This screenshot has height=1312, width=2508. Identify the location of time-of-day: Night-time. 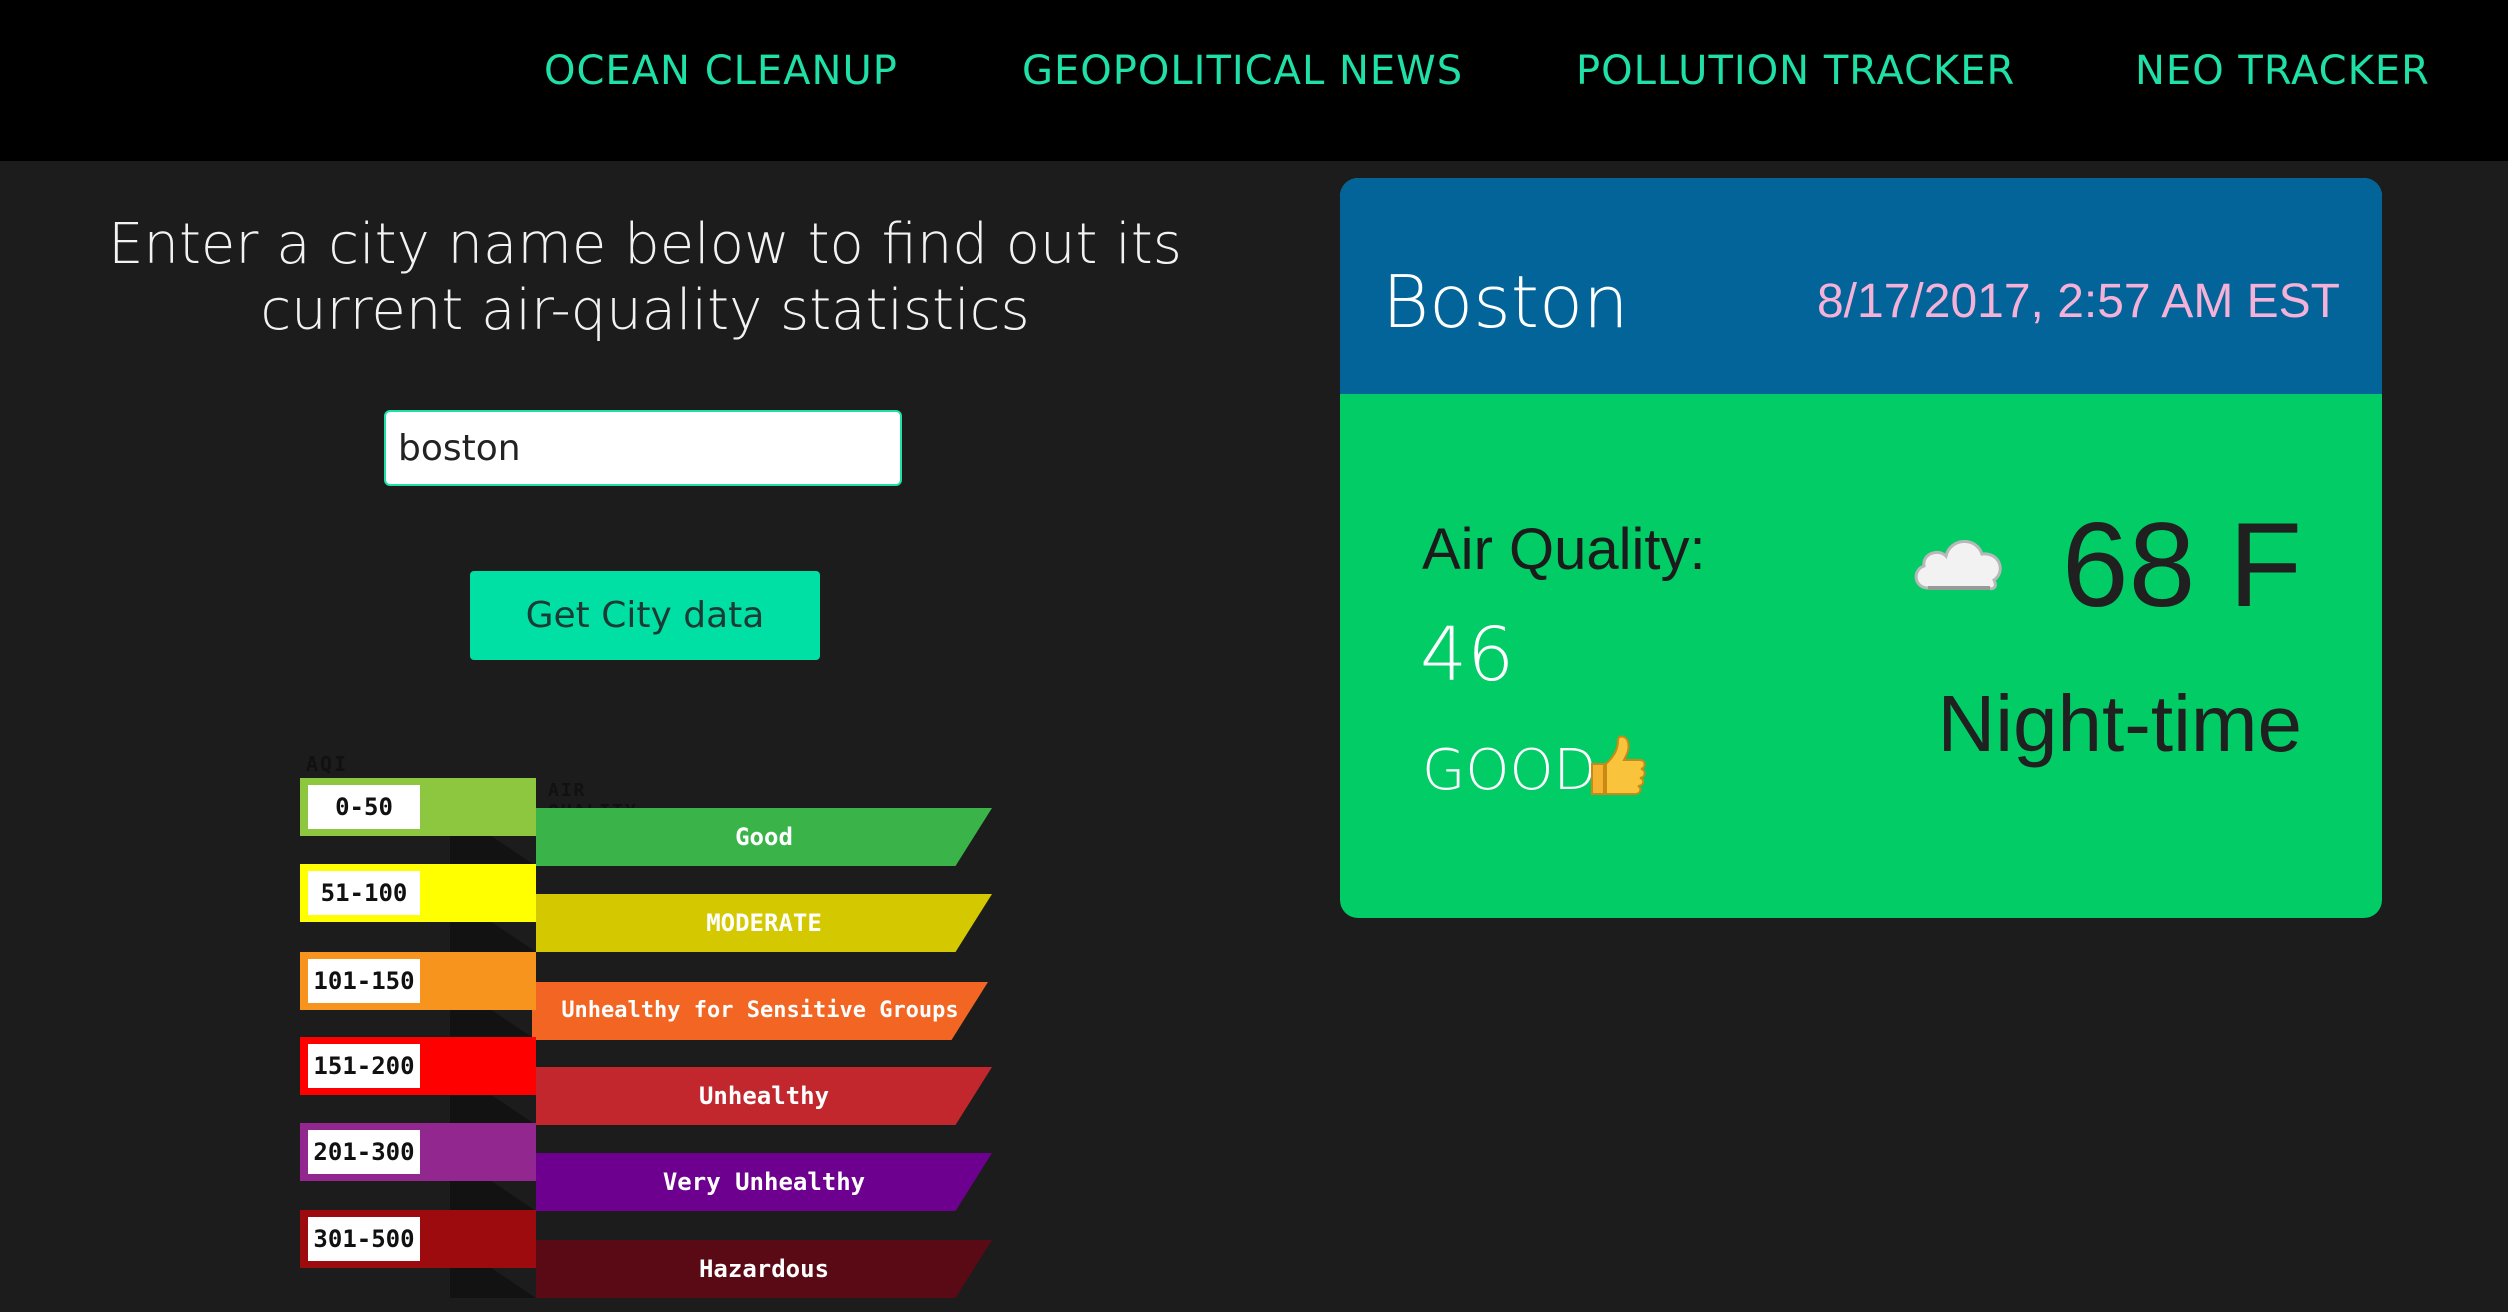
(2119, 723).